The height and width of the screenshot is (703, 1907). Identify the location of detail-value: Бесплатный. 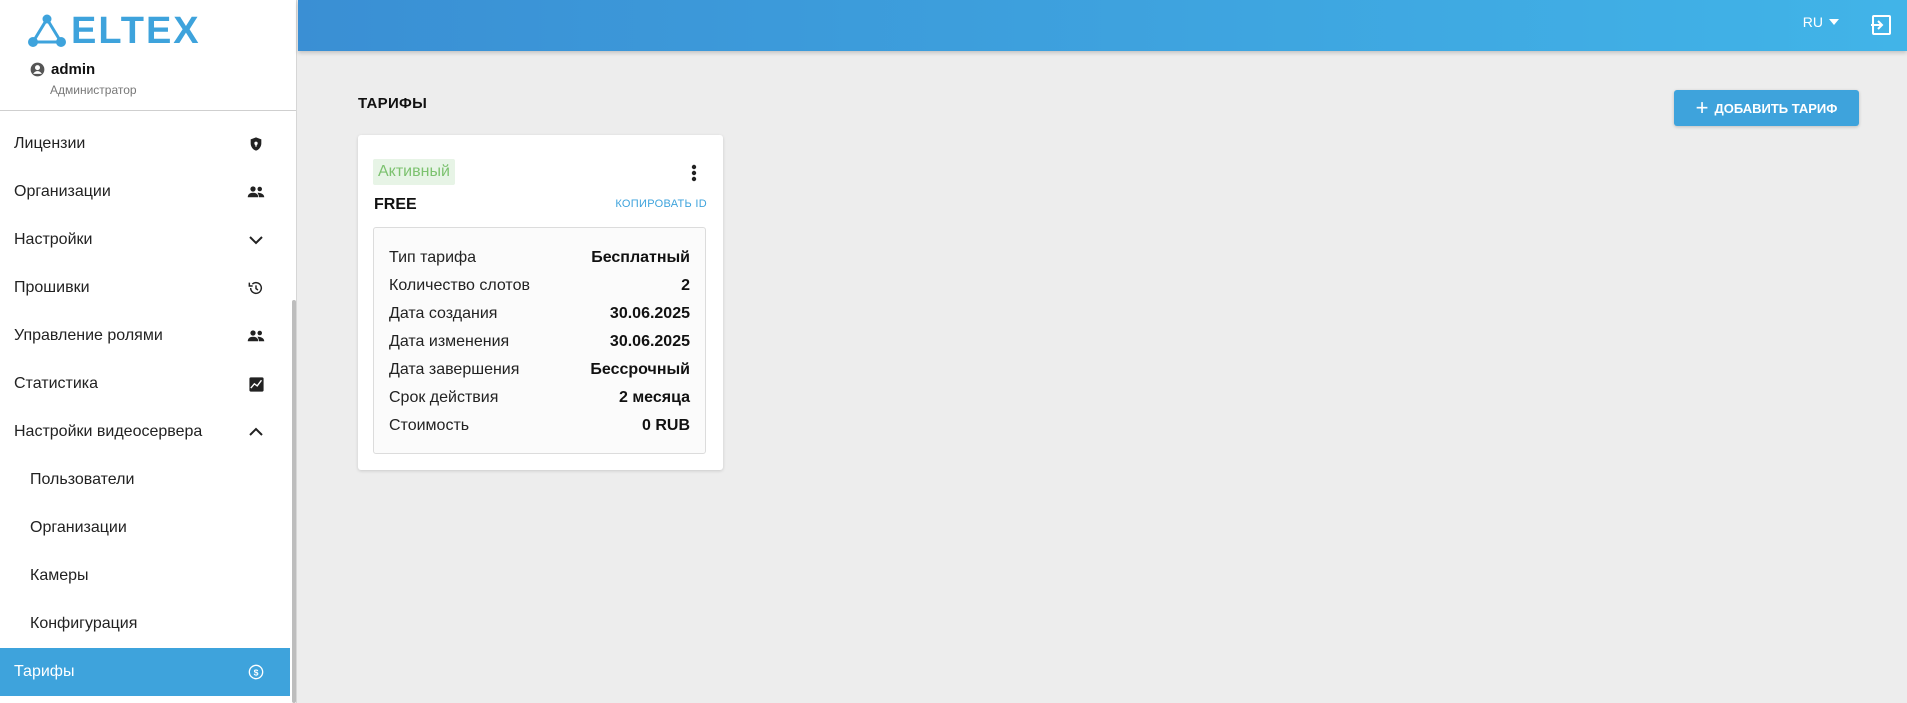
(640, 257).